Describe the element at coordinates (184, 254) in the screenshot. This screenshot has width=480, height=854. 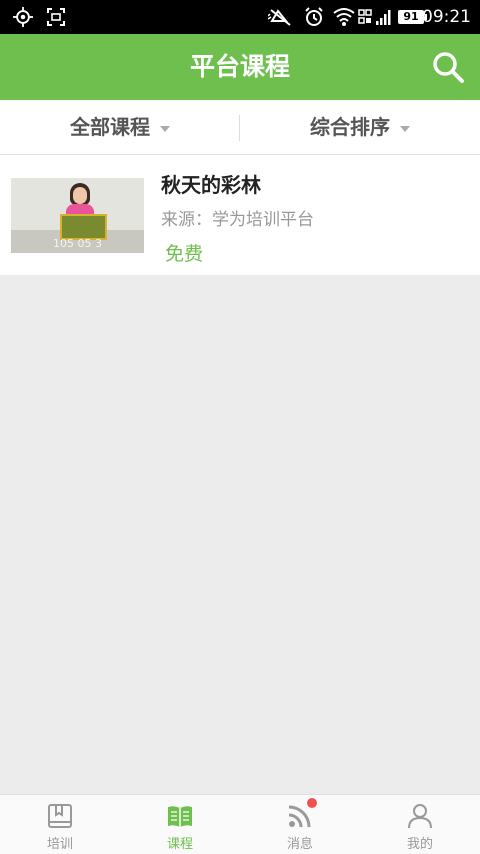
I see `course-price: 免费` at that location.